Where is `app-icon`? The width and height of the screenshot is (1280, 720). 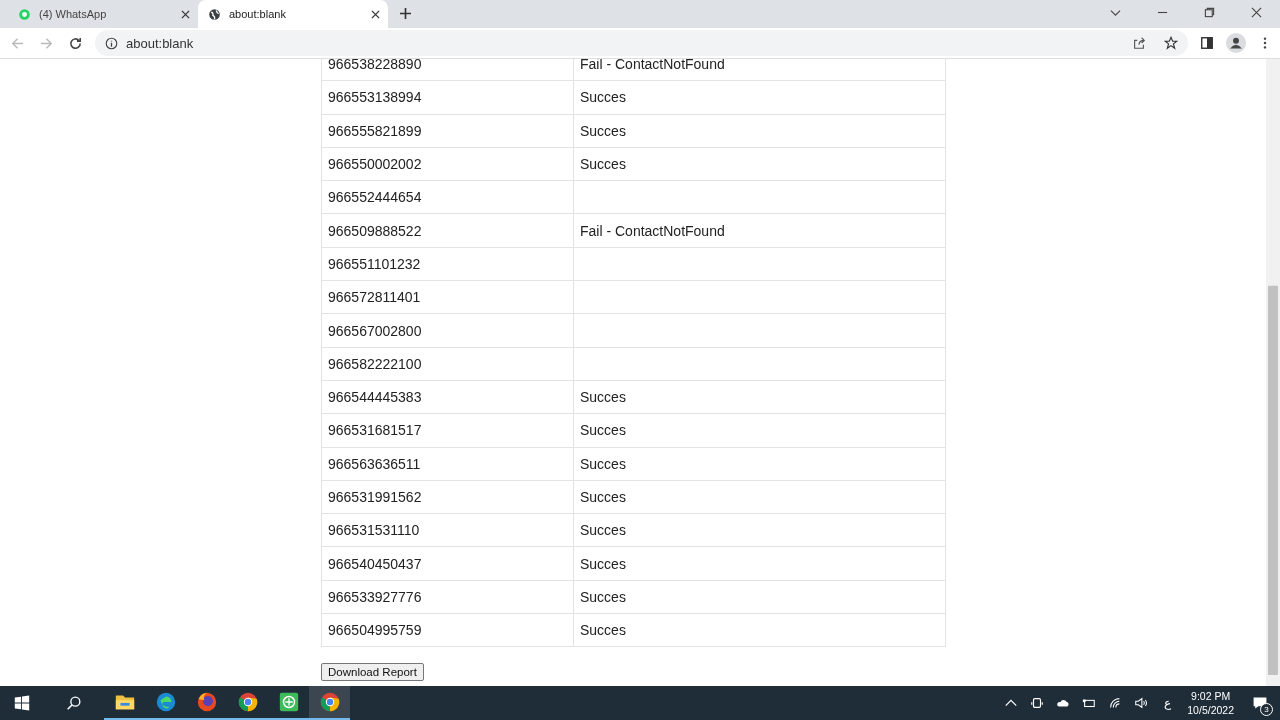
app-icon is located at coordinates (288, 702).